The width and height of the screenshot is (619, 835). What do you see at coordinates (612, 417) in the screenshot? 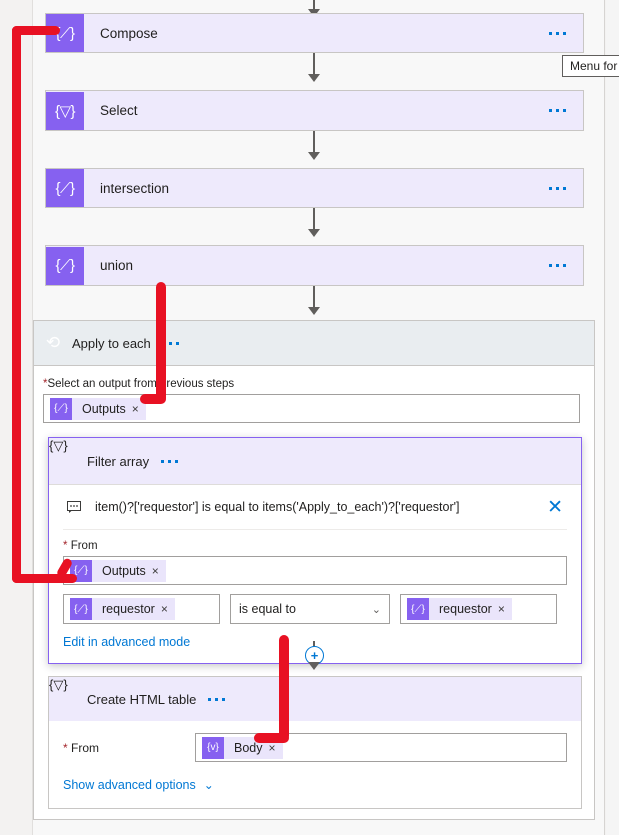
I see `right-gutter` at bounding box center [612, 417].